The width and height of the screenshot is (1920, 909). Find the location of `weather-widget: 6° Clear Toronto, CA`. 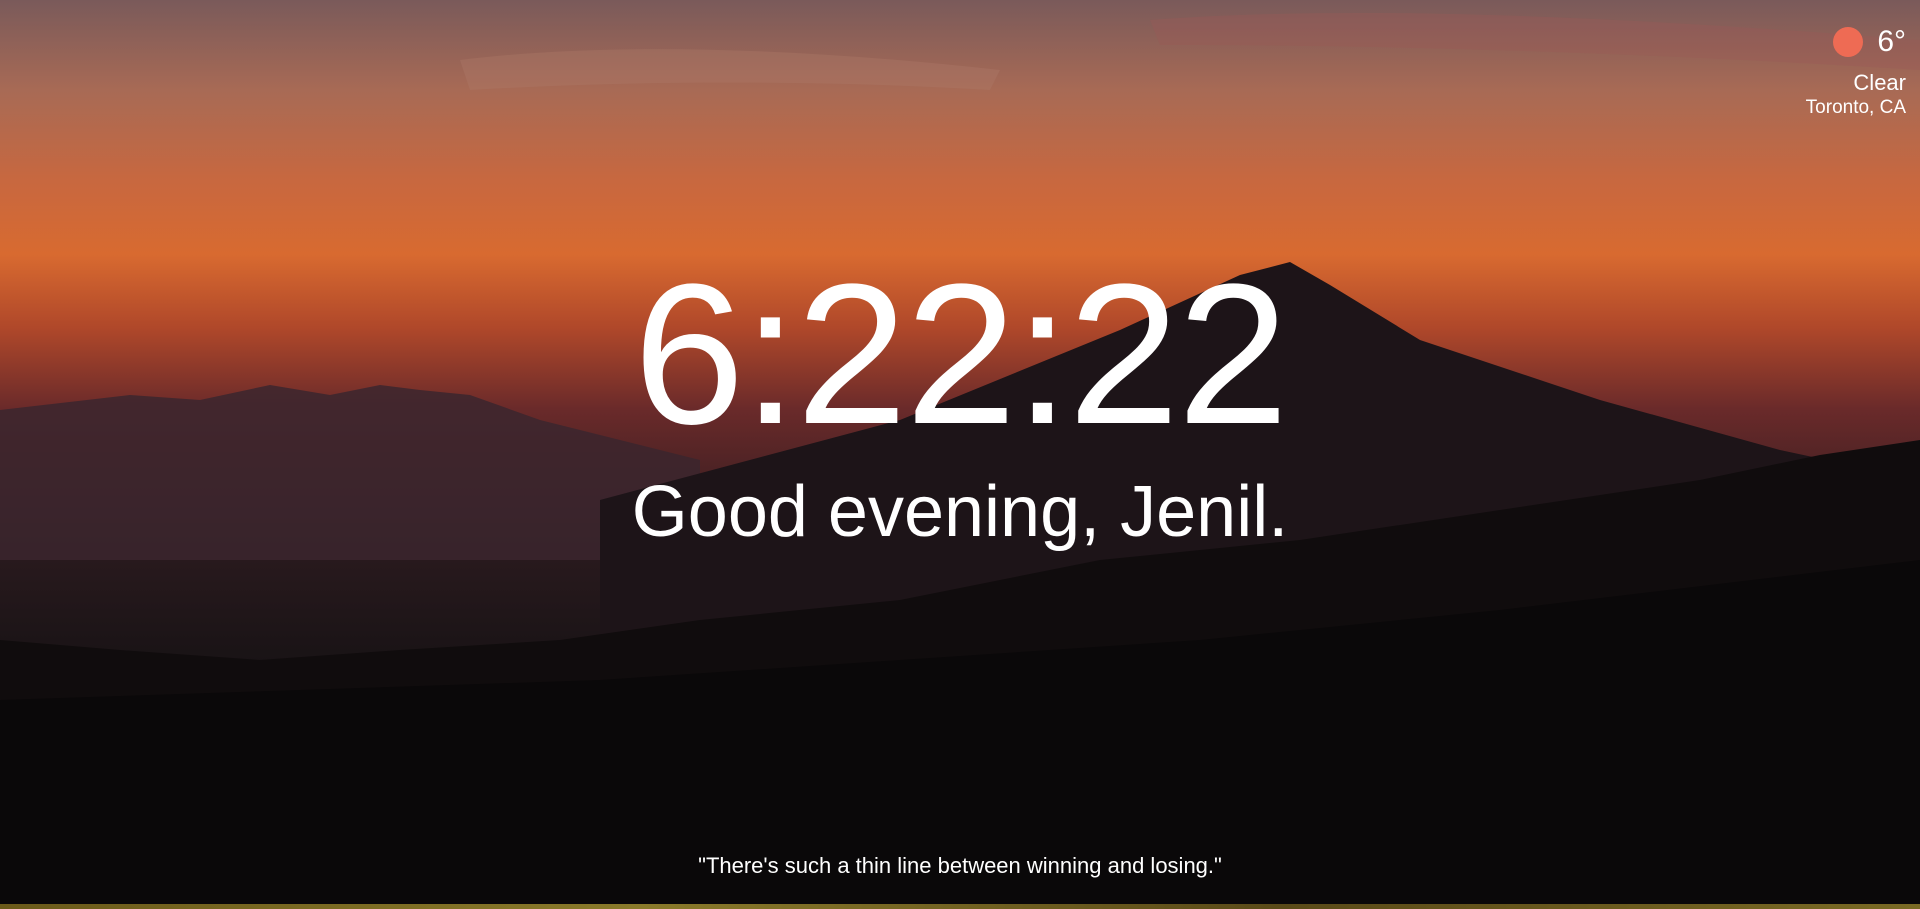

weather-widget: 6° Clear Toronto, CA is located at coordinates (1856, 72).